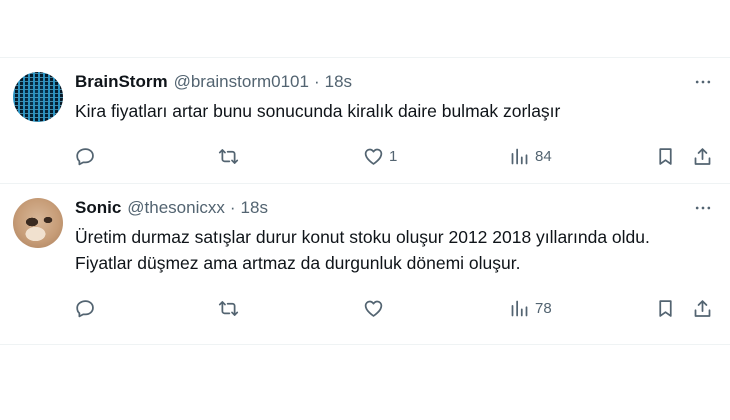 The image size is (730, 420). What do you see at coordinates (176, 208) in the screenshot?
I see `handle: @thesonicxx` at bounding box center [176, 208].